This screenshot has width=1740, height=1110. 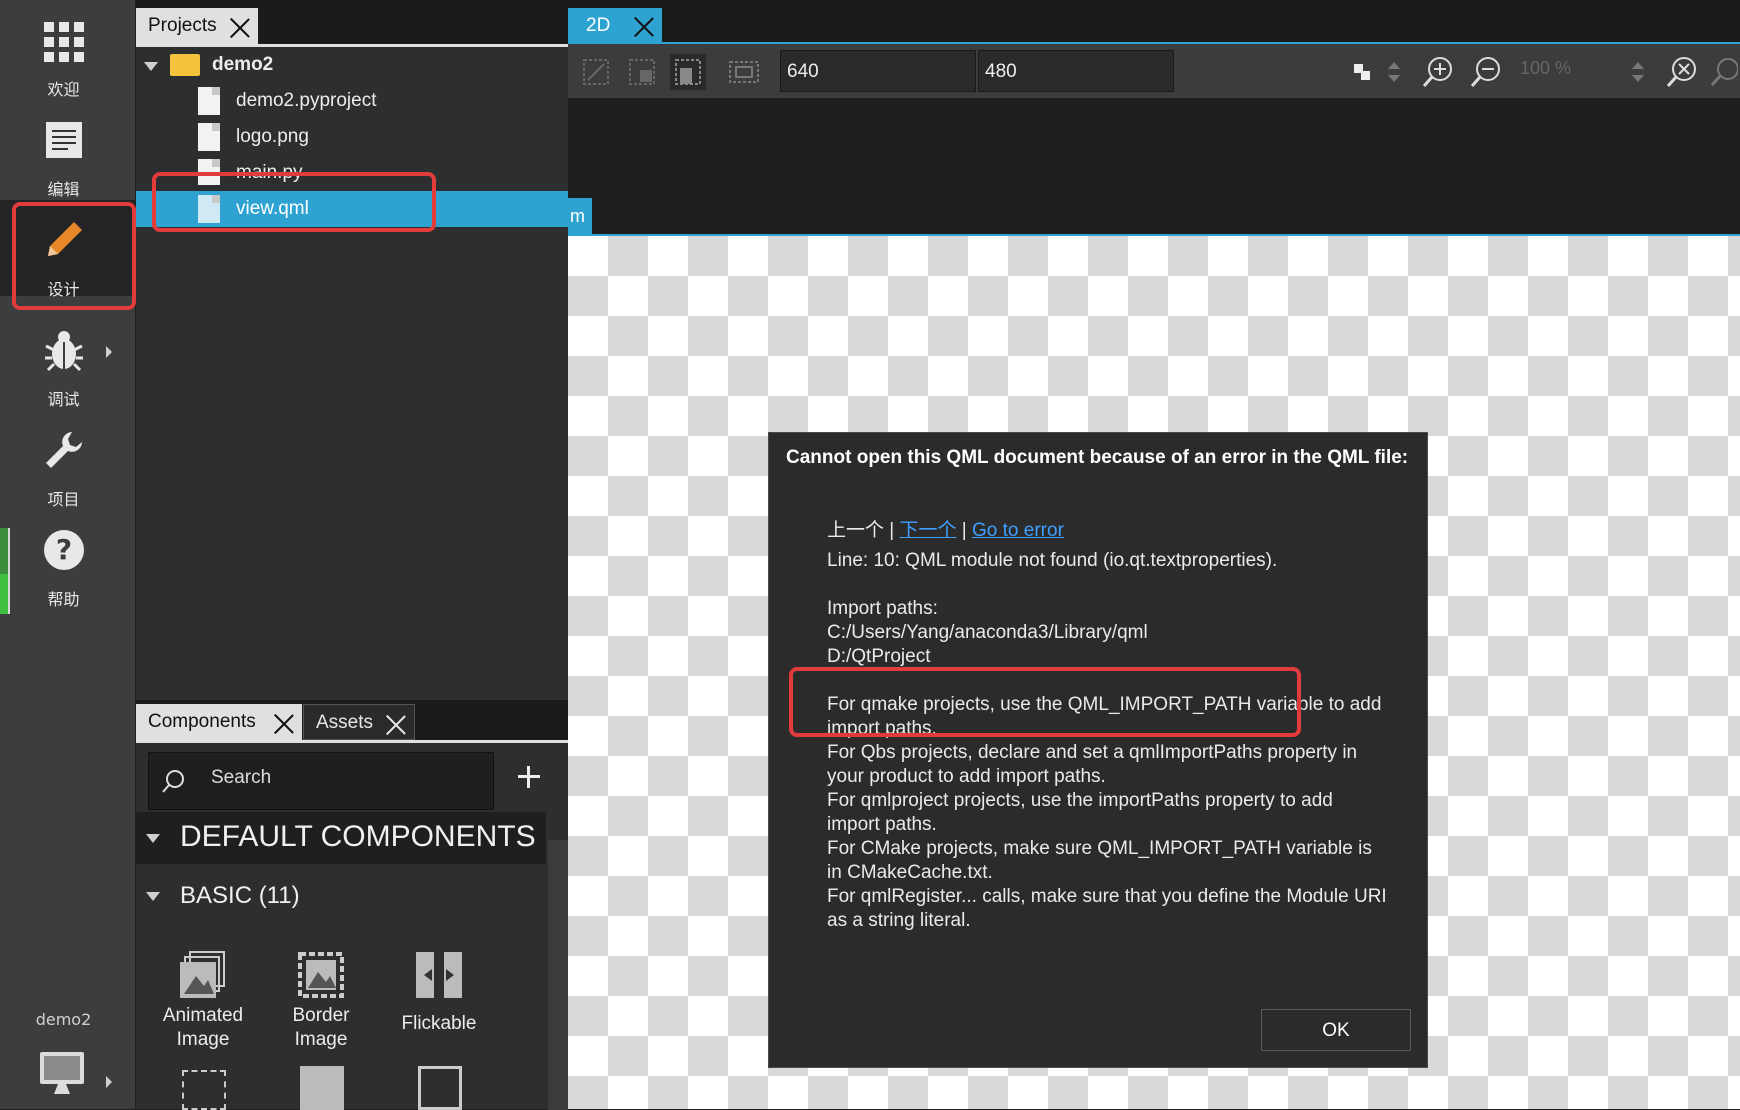 I want to click on components-scrollbar, so click(x=558, y=975).